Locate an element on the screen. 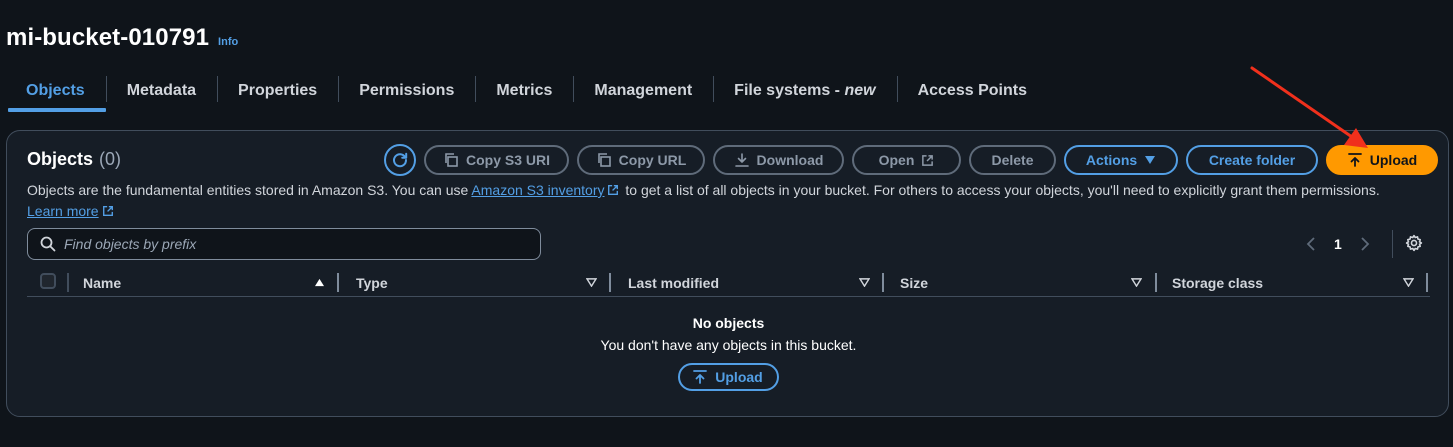  refresh-button is located at coordinates (400, 160).